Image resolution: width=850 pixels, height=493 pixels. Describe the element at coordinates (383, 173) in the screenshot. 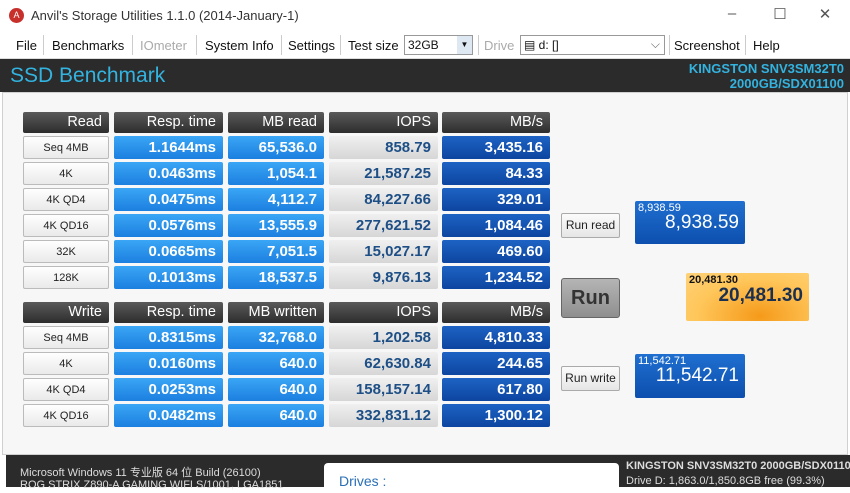

I see `read-cell-iops: 21,587.25` at that location.